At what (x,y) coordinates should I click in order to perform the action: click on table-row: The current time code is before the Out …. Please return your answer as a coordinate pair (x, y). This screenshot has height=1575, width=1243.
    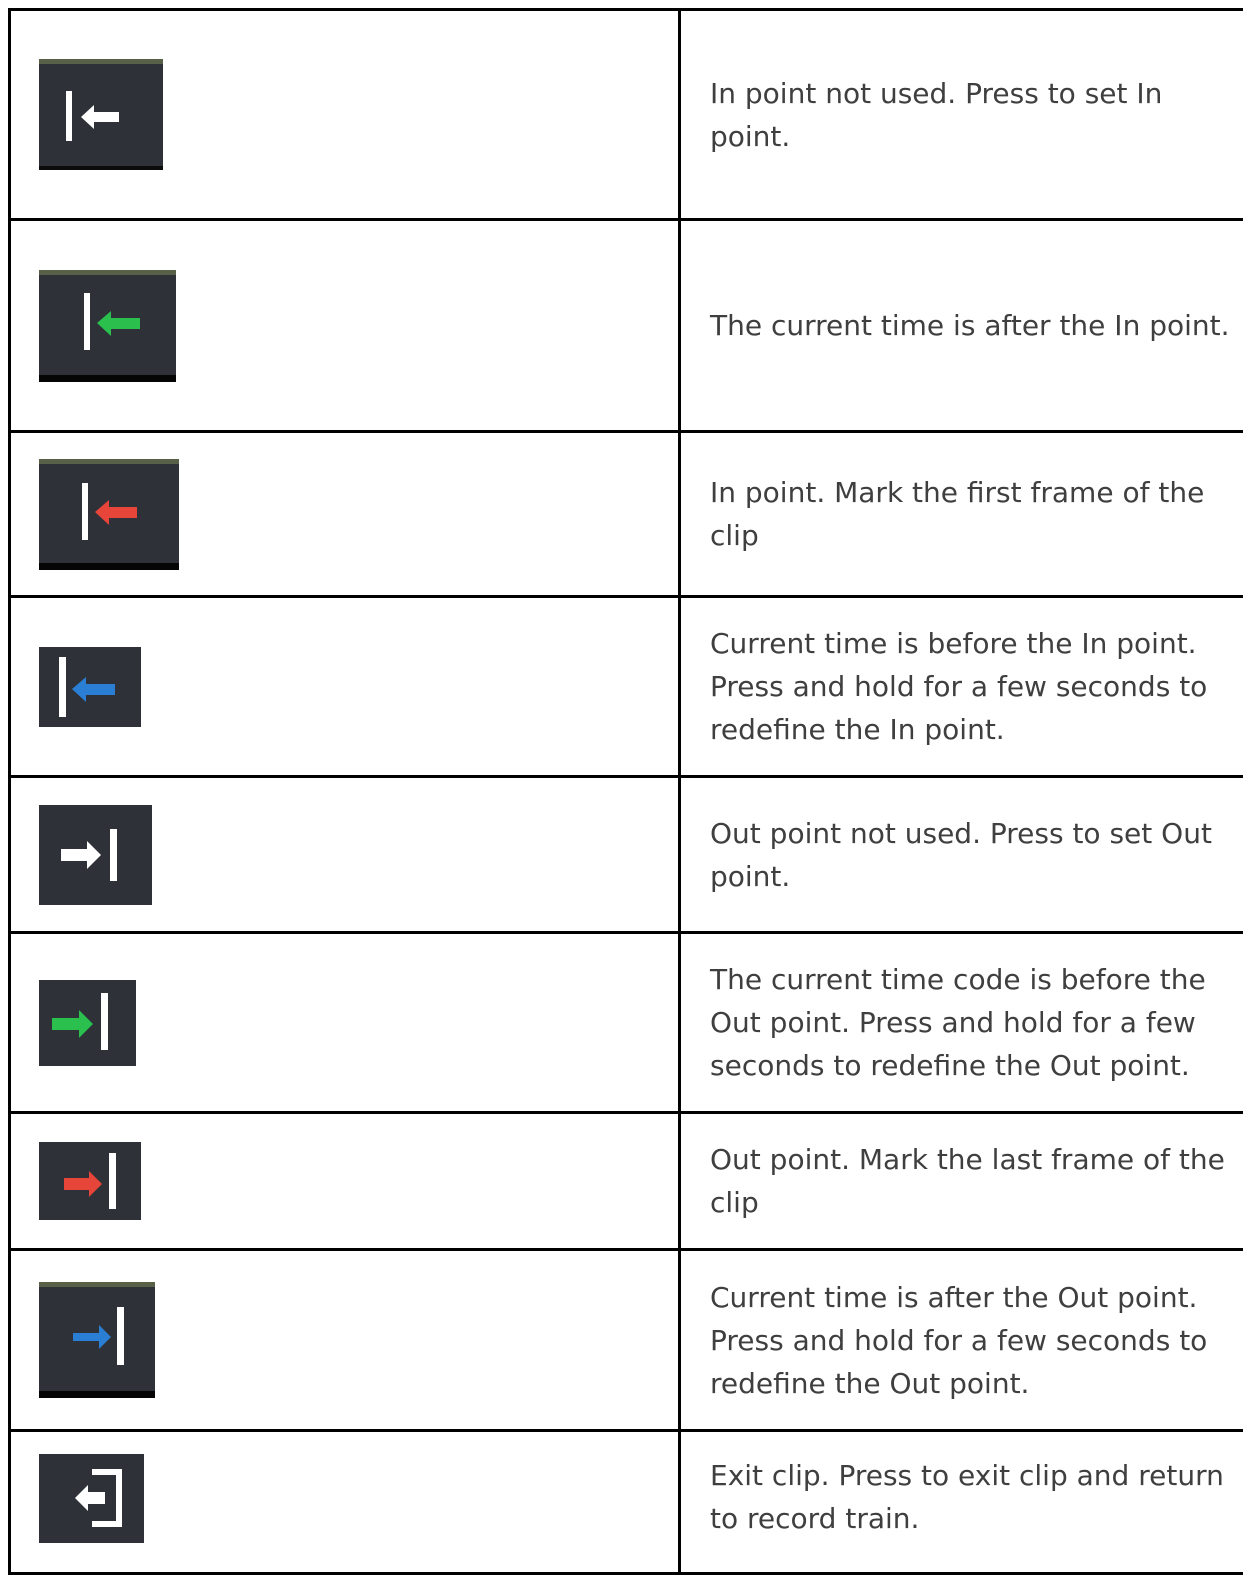
    Looking at the image, I should click on (626, 1023).